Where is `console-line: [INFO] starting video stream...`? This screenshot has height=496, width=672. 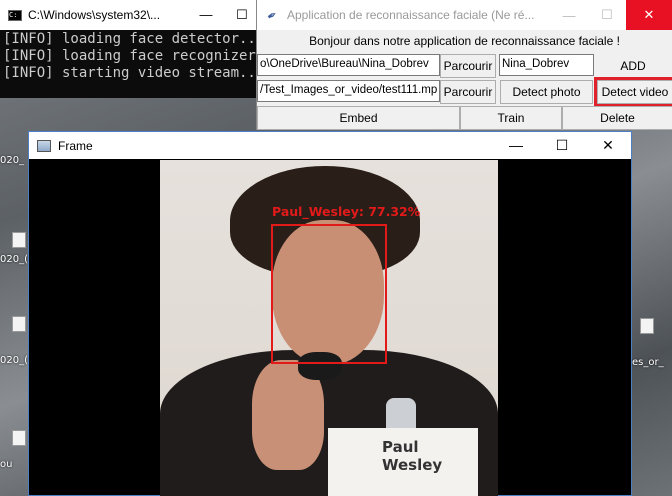
console-line: [INFO] starting video stream... is located at coordinates (134, 73).